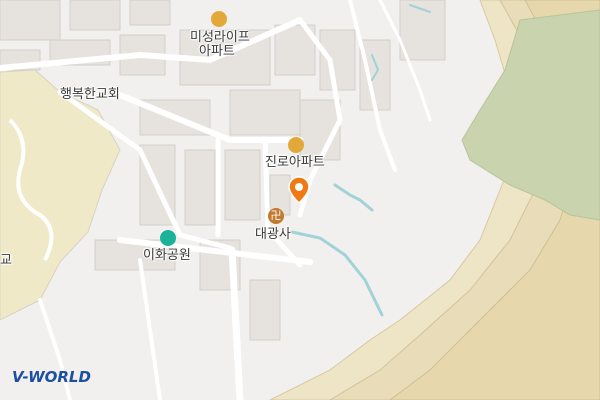 This screenshot has width=600, height=400. What do you see at coordinates (51, 377) in the screenshot?
I see `vworld-logo: V-WORLD` at bounding box center [51, 377].